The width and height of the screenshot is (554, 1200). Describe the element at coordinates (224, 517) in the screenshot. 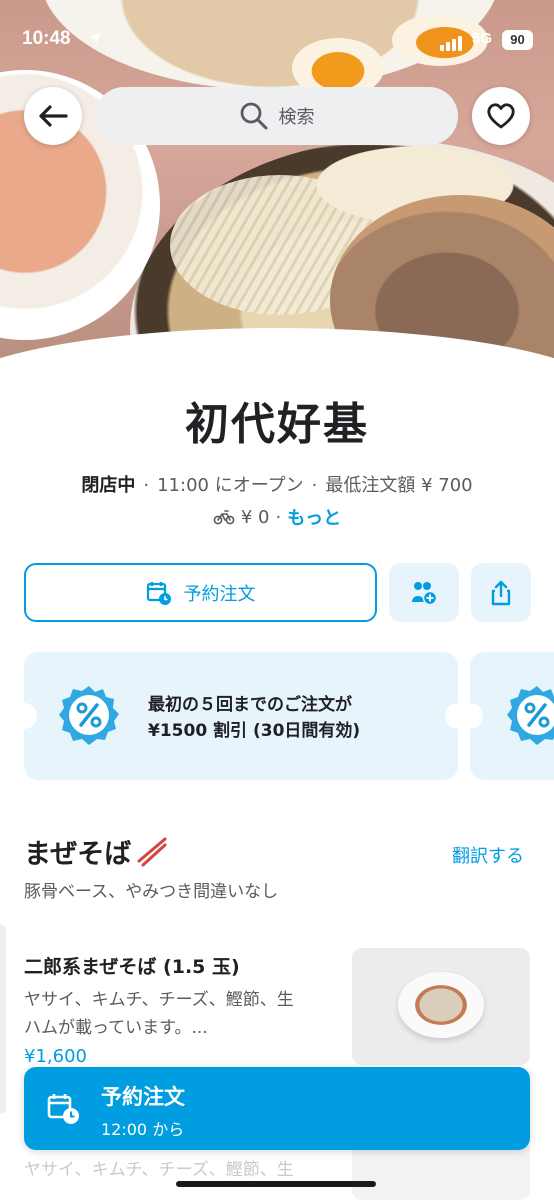

I see `bicycle-icon` at that location.